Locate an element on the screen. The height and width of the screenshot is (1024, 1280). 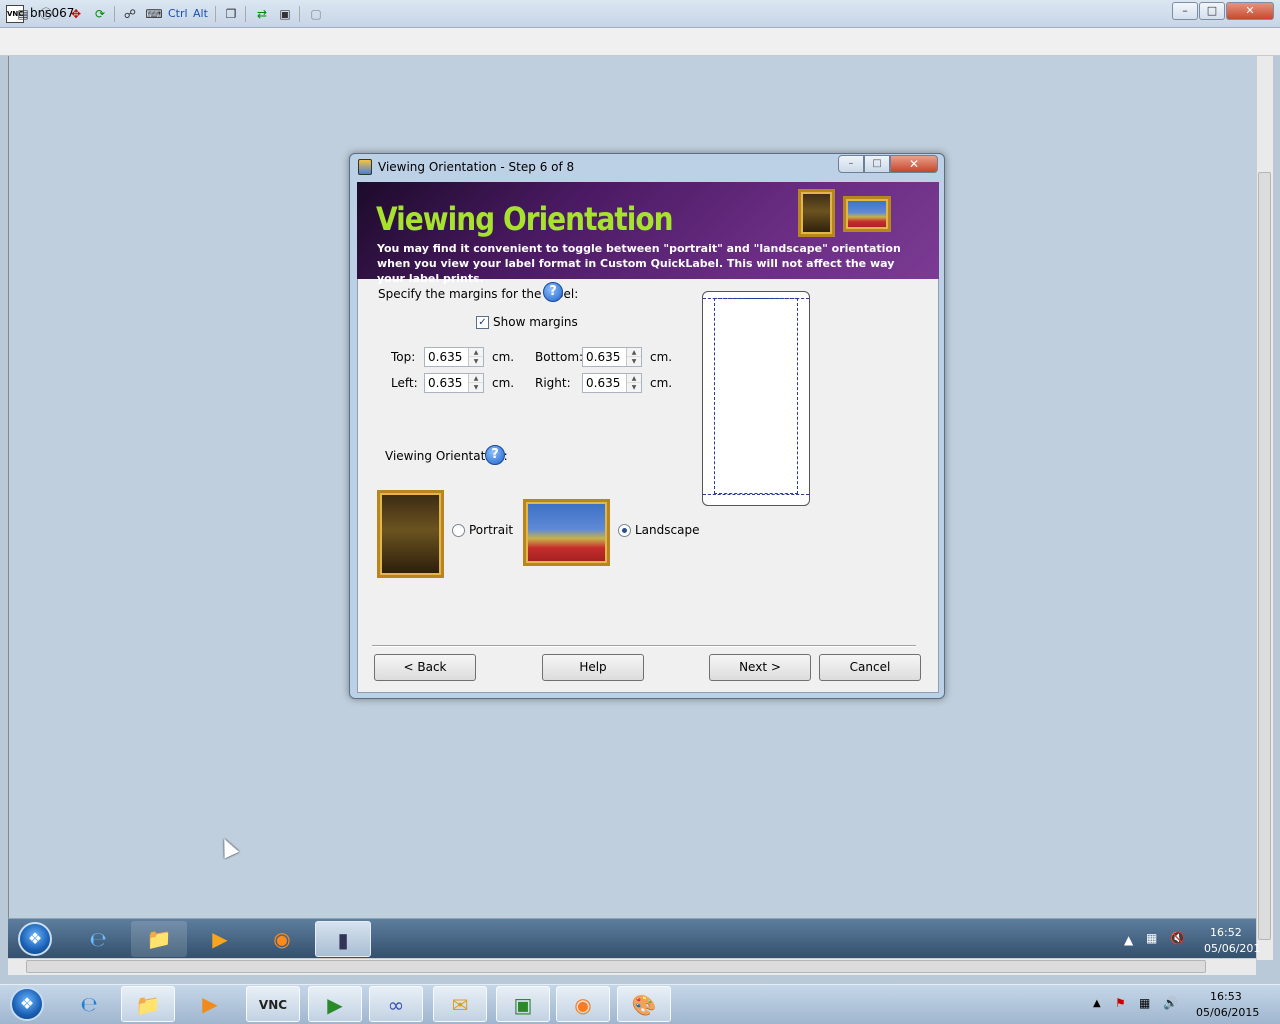
paint-icon: 🎨 is located at coordinates (644, 1004).